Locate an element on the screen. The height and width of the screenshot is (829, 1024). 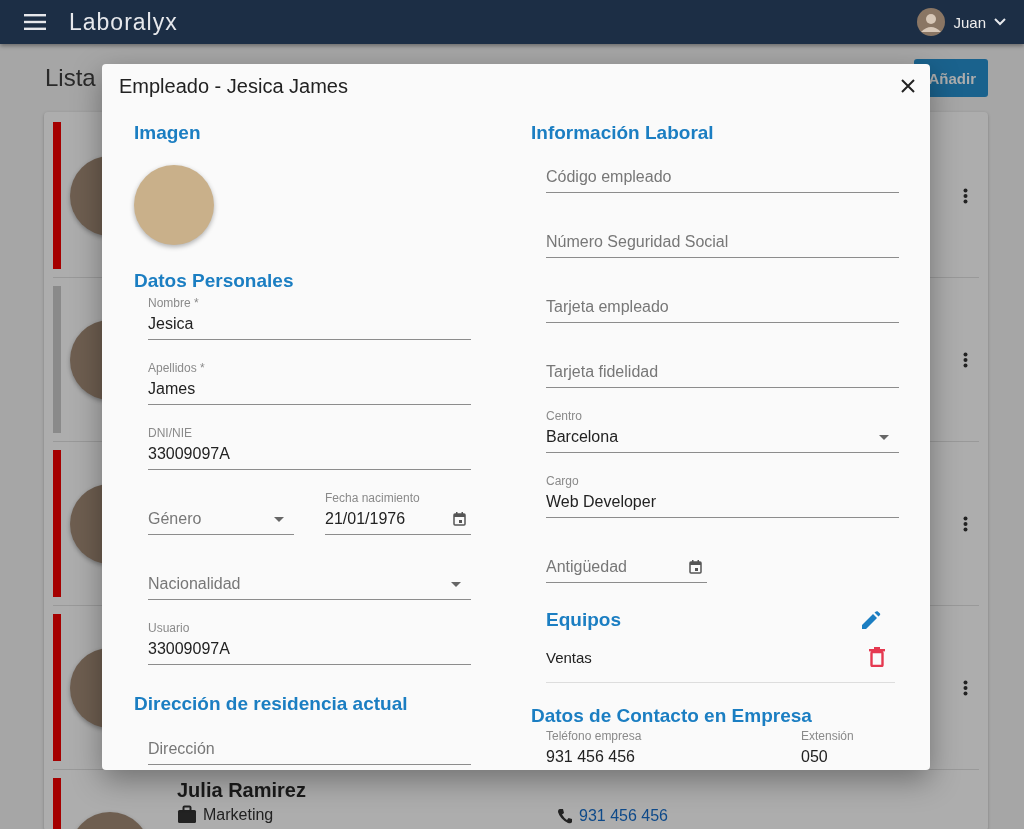
dropdown-field: Nacionalidad is located at coordinates (299, 584).